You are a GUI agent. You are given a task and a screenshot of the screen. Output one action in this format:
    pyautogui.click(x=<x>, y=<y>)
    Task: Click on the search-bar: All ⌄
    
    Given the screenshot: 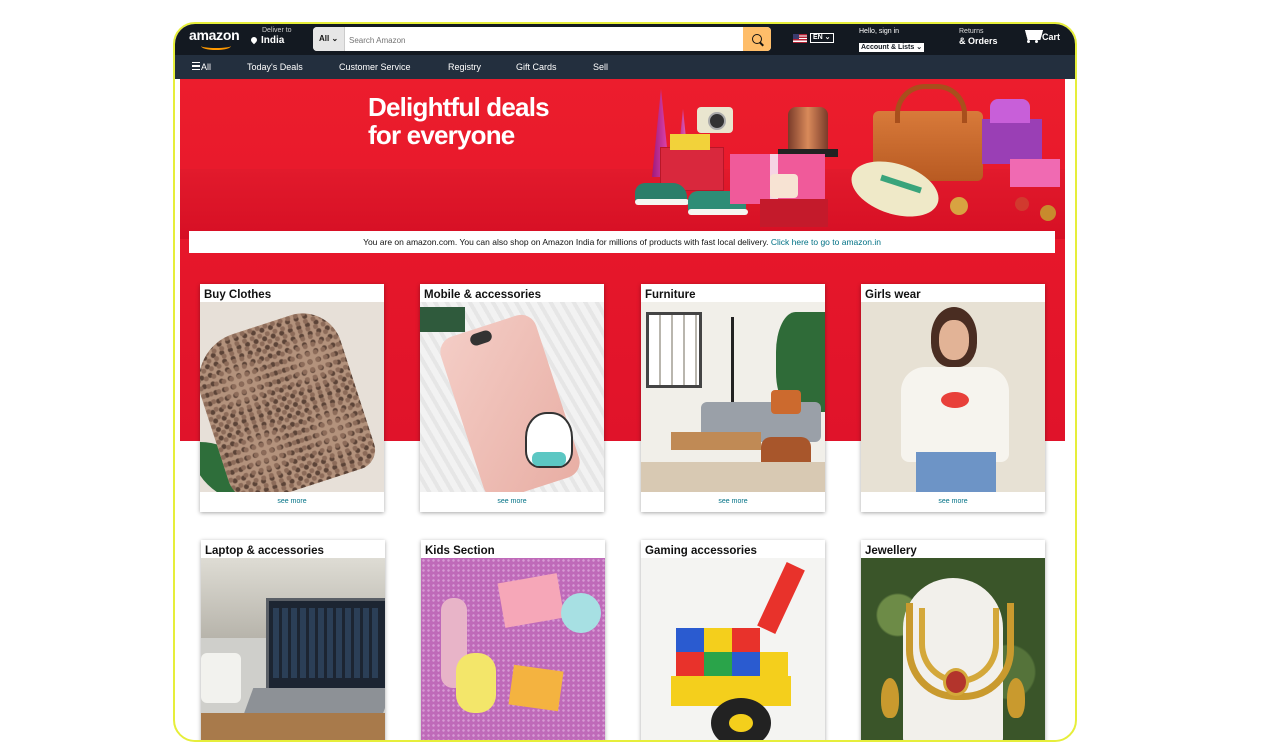 What is the action you would take?
    pyautogui.click(x=542, y=39)
    